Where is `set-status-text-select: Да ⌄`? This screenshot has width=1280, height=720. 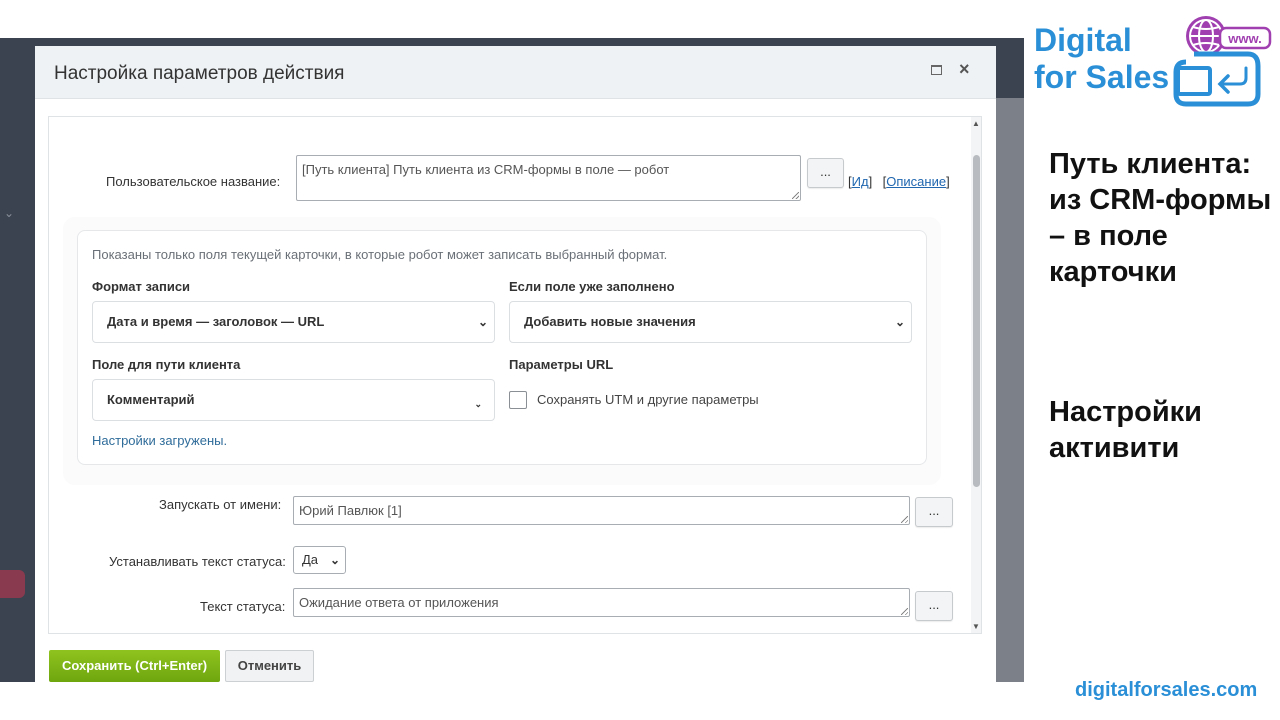
set-status-text-select: Да ⌄ is located at coordinates (319, 560).